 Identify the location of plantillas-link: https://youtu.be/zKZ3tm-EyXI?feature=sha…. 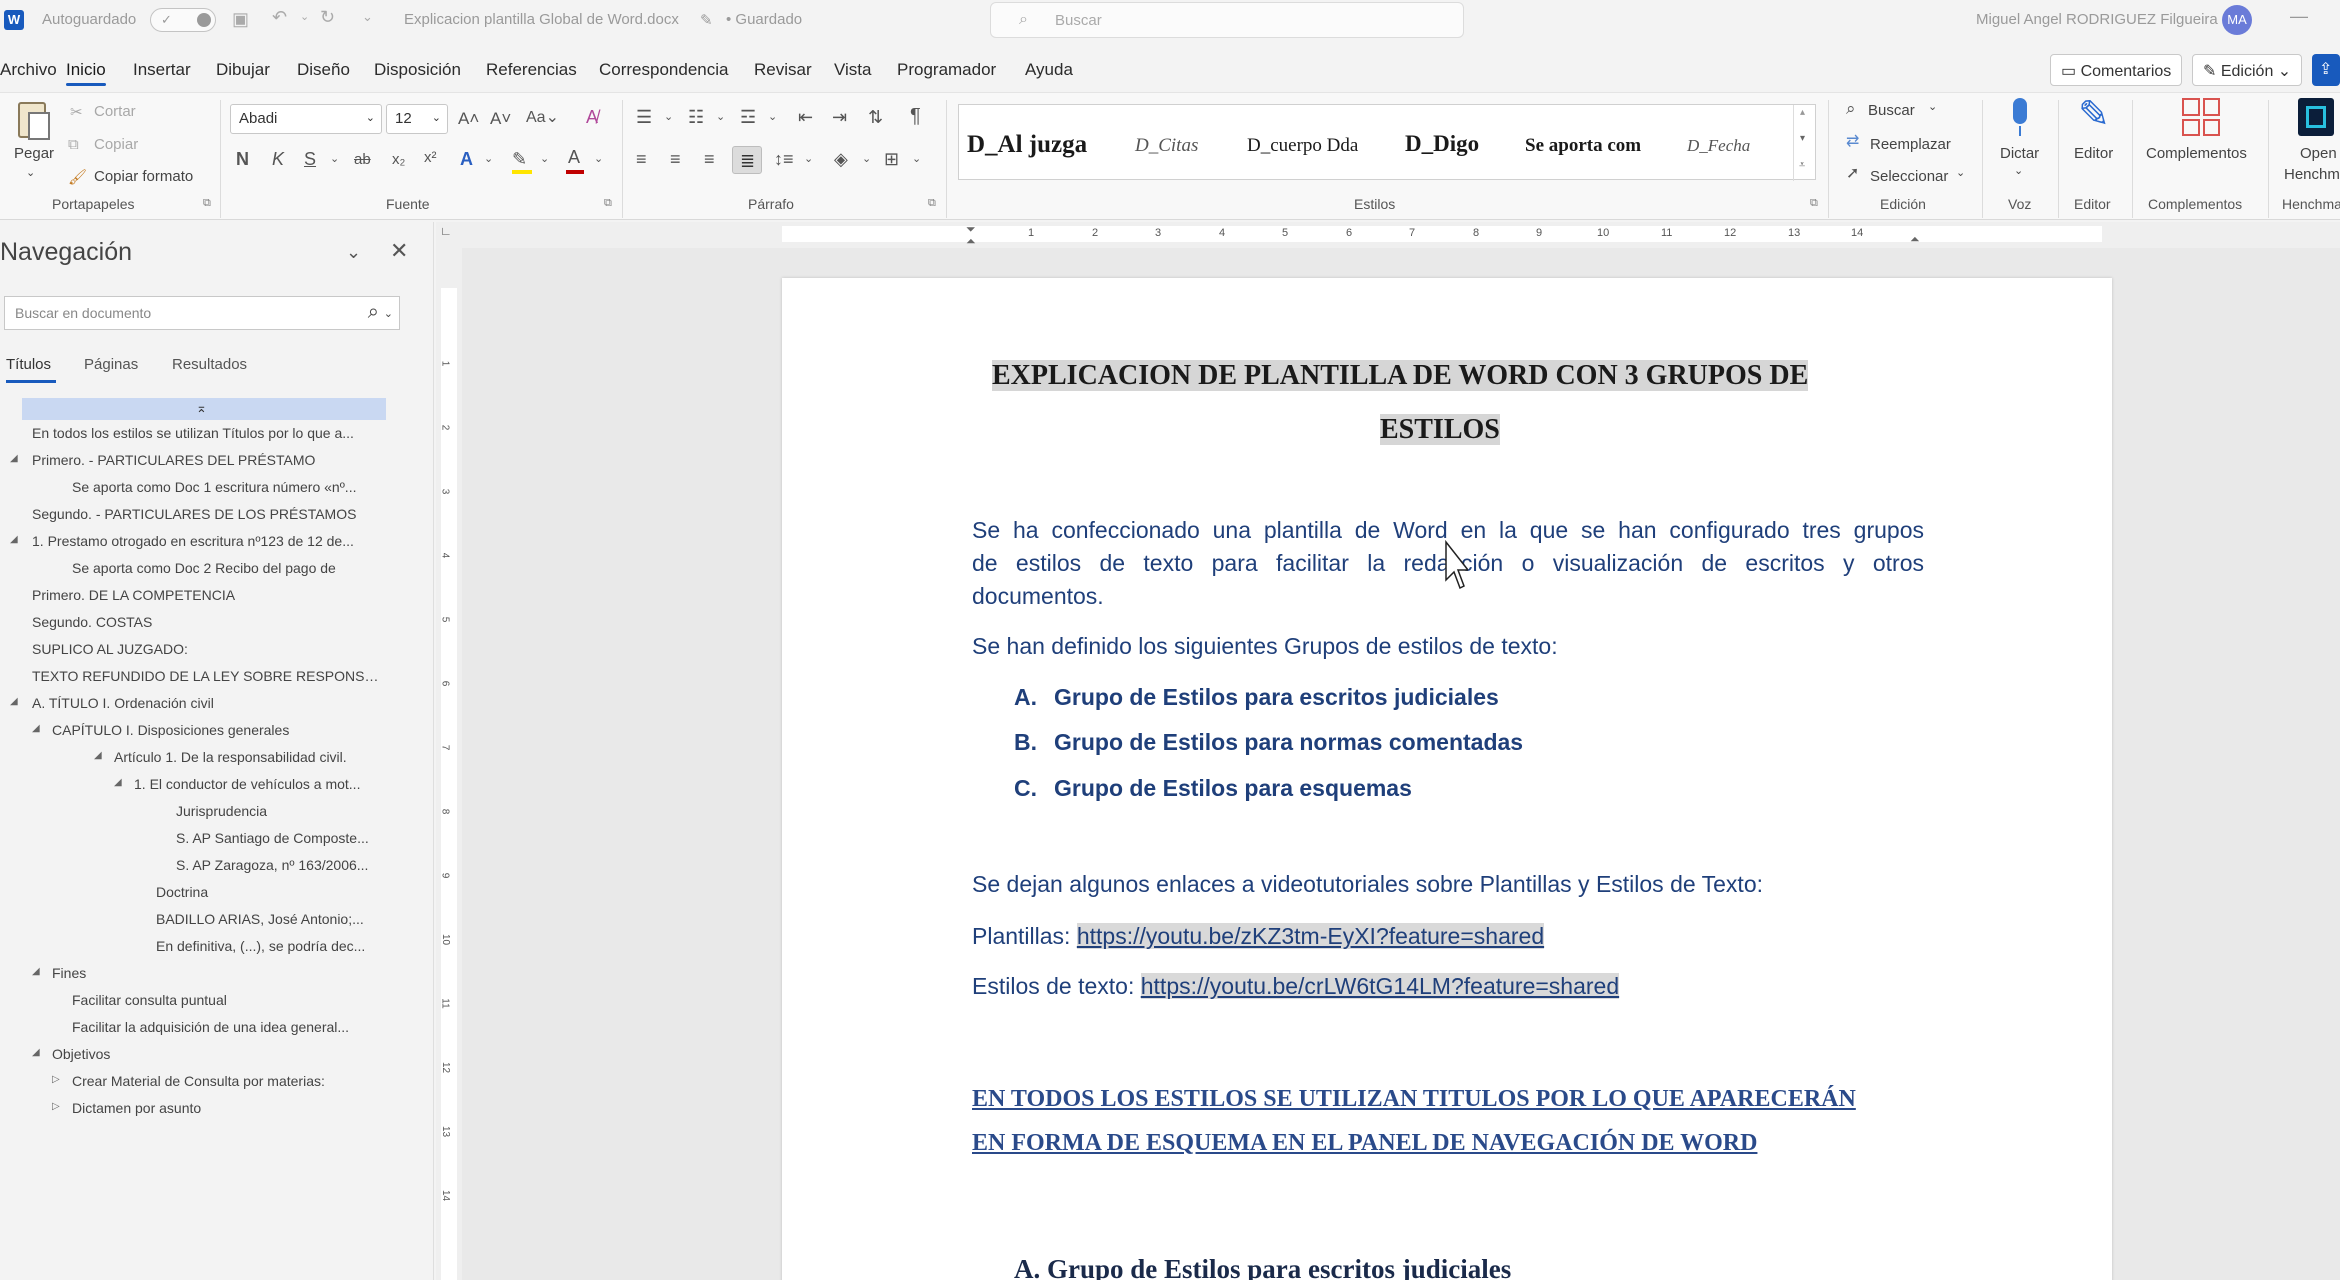
(1310, 936).